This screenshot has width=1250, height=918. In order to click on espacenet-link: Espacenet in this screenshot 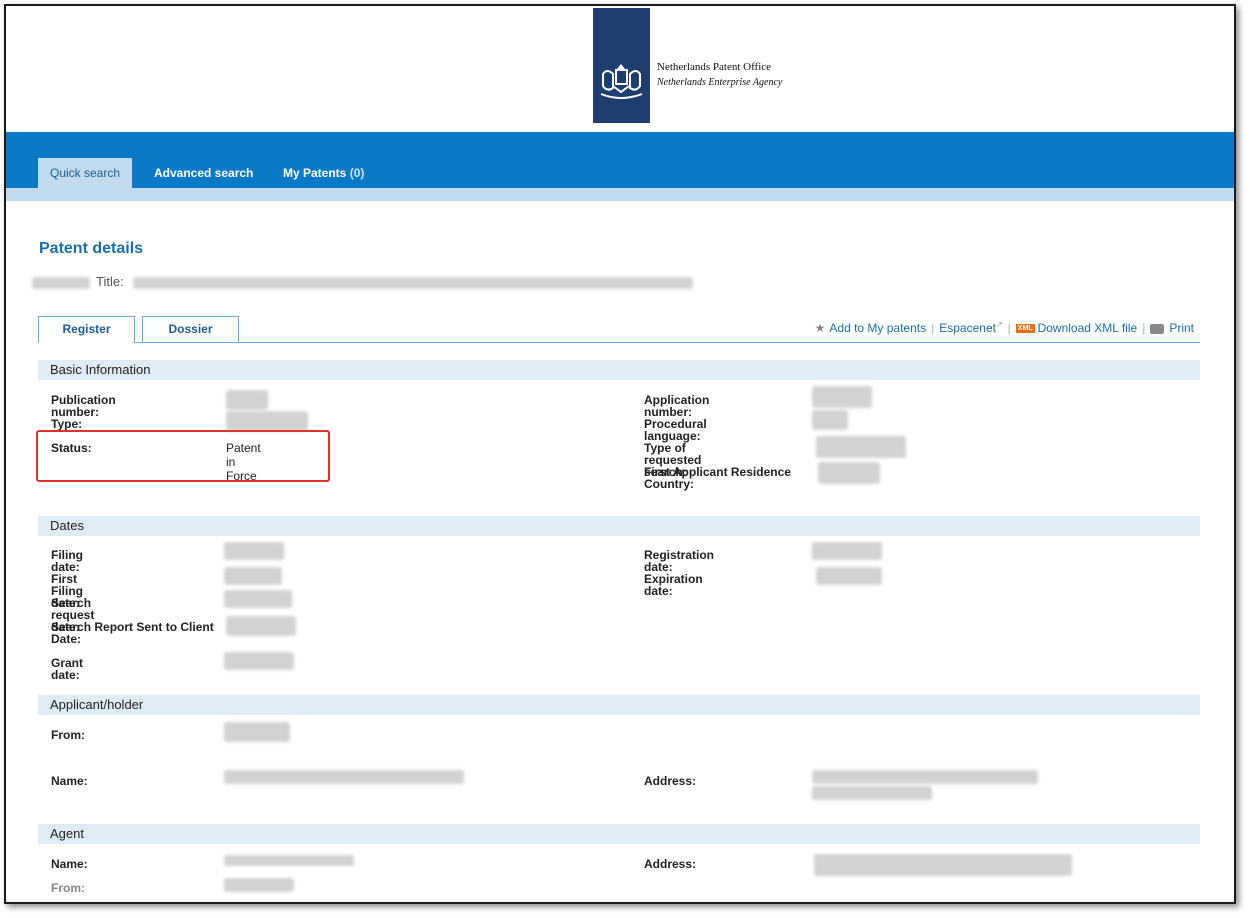, I will do `click(967, 328)`.